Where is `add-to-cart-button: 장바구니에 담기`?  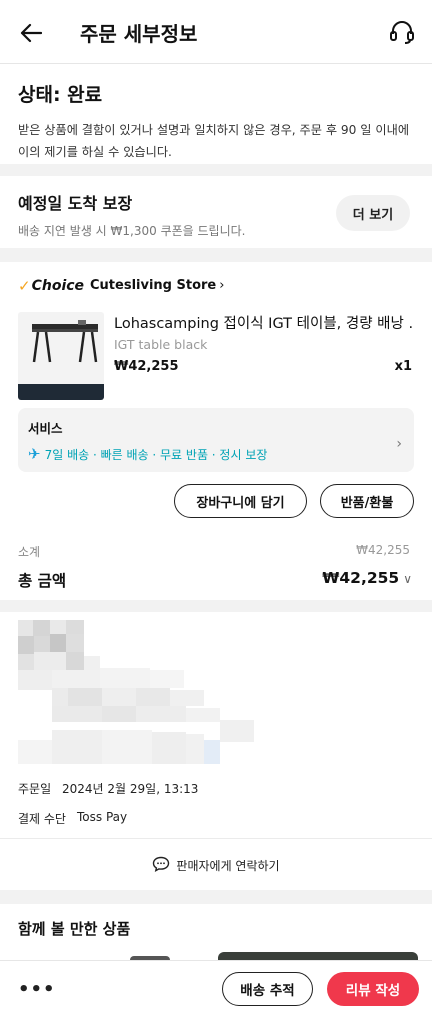 add-to-cart-button: 장바구니에 담기 is located at coordinates (240, 501).